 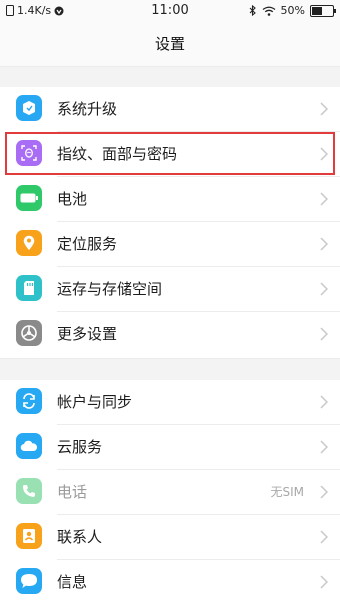 What do you see at coordinates (87, 109) in the screenshot?
I see `settings-item-label: 系统升级` at bounding box center [87, 109].